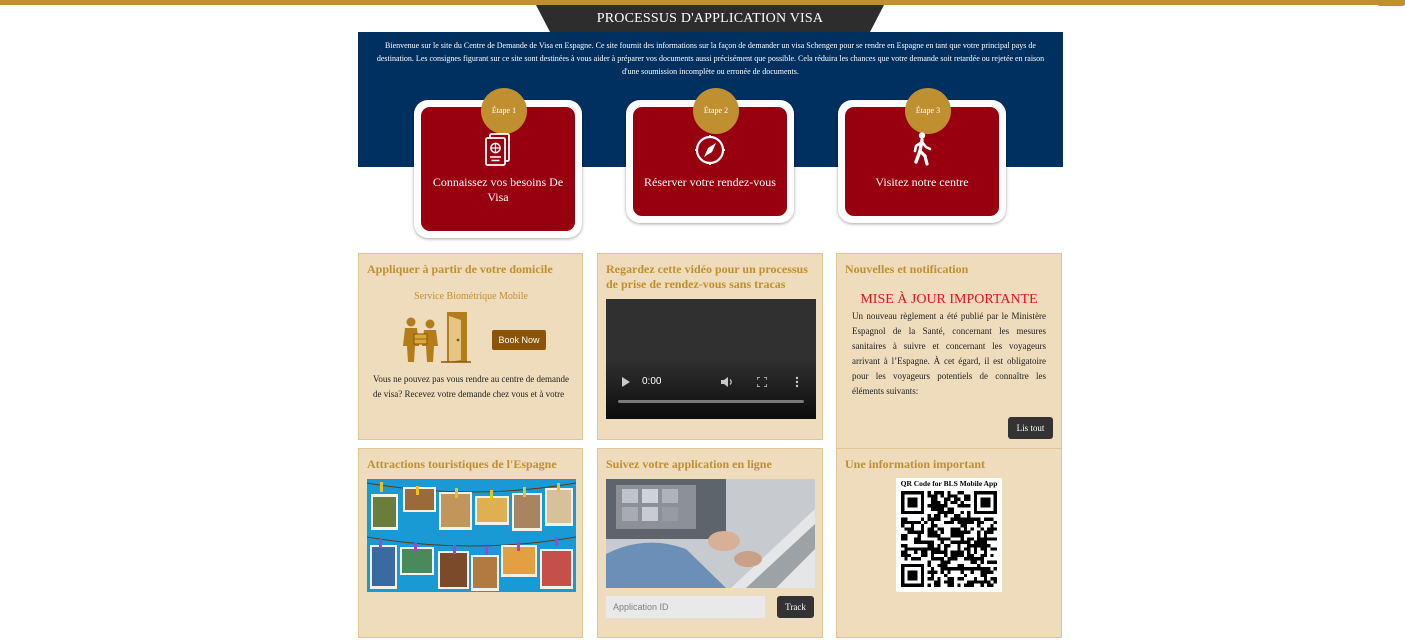 Image resolution: width=1405 pixels, height=642 pixels. Describe the element at coordinates (716, 111) in the screenshot. I see `step-2-badge: Étape 2` at that location.